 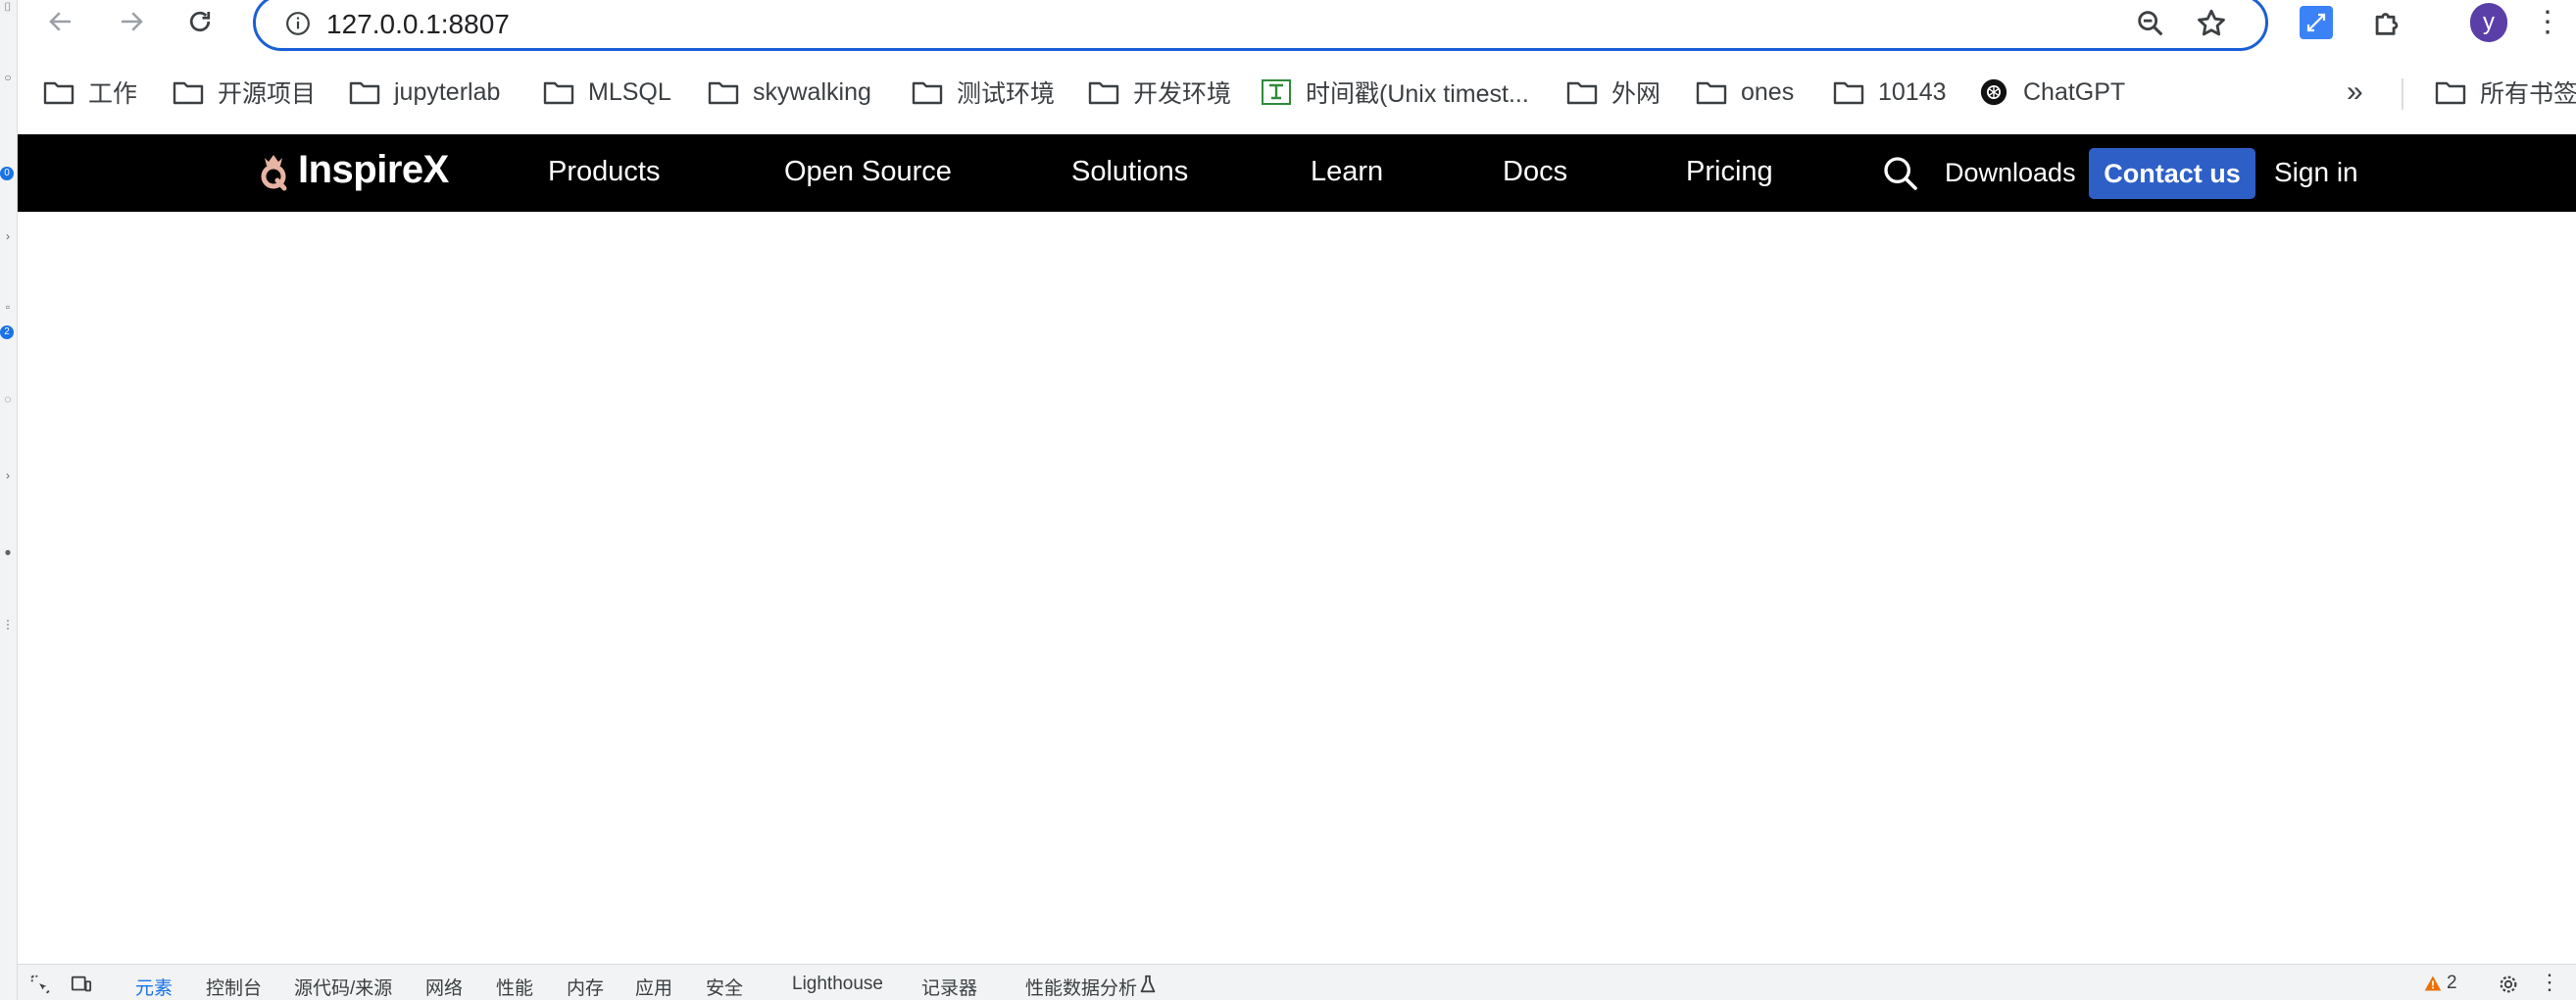 I want to click on bookmark-item: jupyterlab, so click(x=424, y=92).